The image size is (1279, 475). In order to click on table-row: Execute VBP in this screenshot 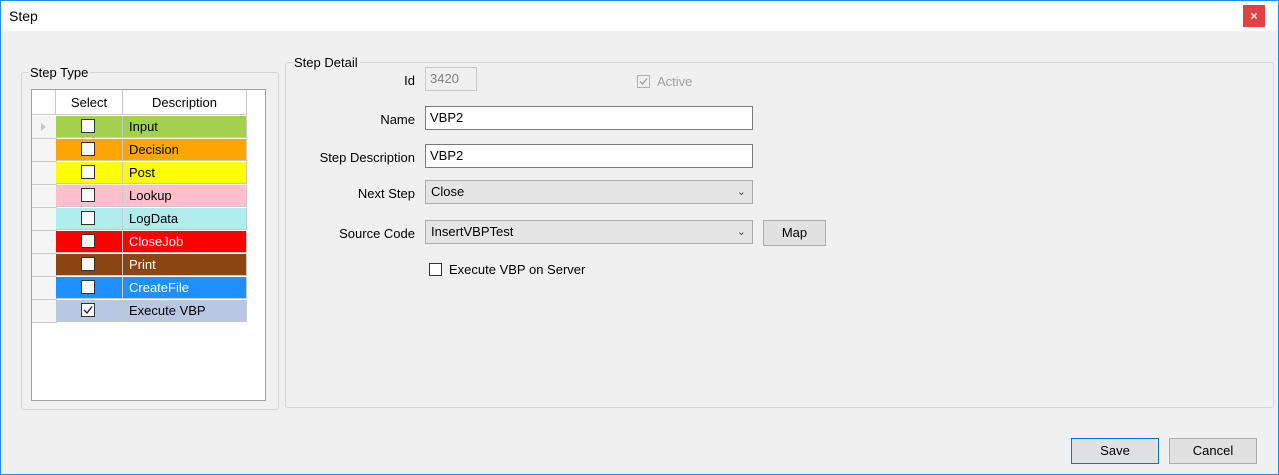, I will do `click(139, 311)`.